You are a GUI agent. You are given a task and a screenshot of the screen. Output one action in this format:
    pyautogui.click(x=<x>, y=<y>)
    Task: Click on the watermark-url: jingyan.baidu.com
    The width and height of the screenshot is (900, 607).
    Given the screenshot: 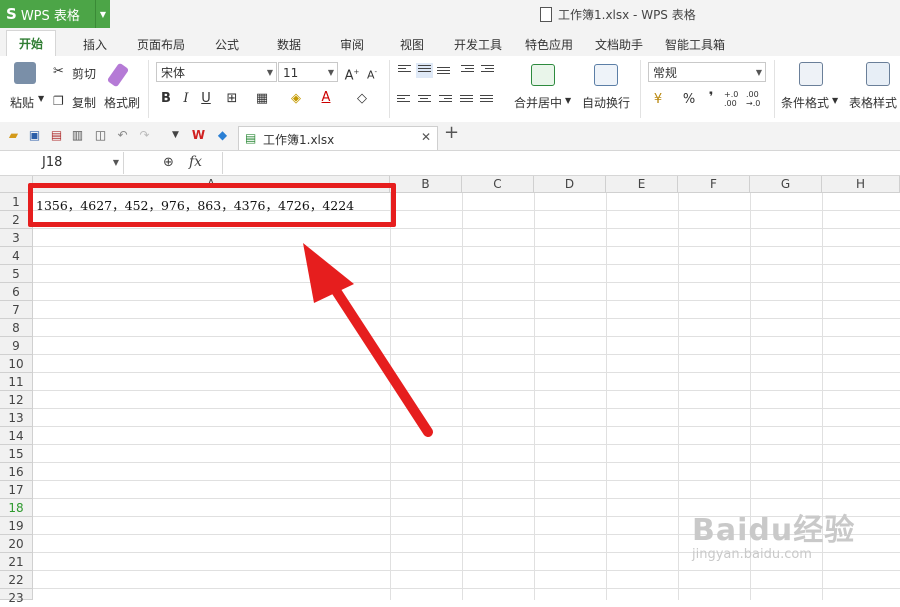 What is the action you would take?
    pyautogui.click(x=752, y=554)
    